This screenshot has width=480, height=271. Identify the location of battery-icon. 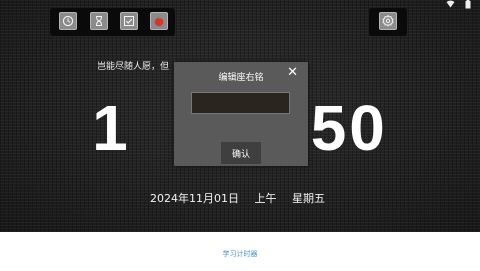
(468, 6).